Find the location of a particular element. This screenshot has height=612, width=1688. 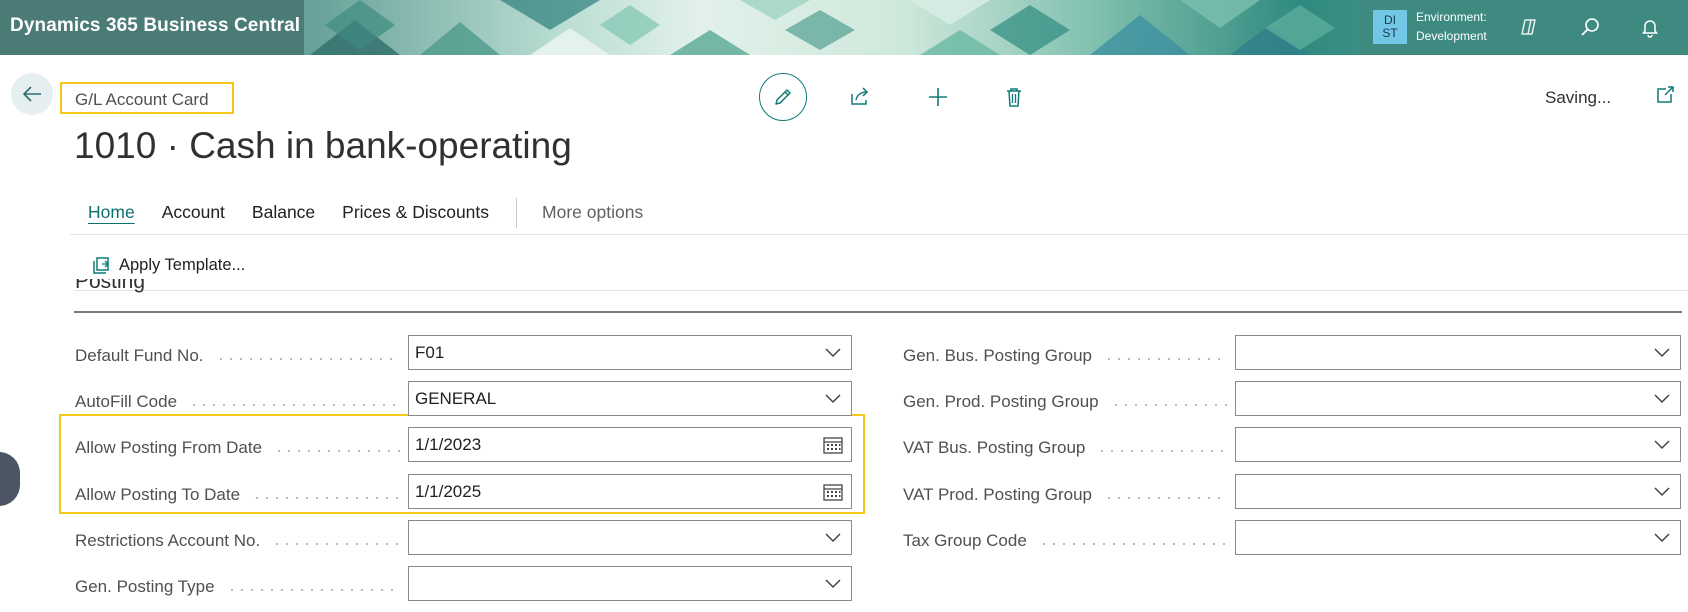

section-title: Posting is located at coordinates (110, 289).